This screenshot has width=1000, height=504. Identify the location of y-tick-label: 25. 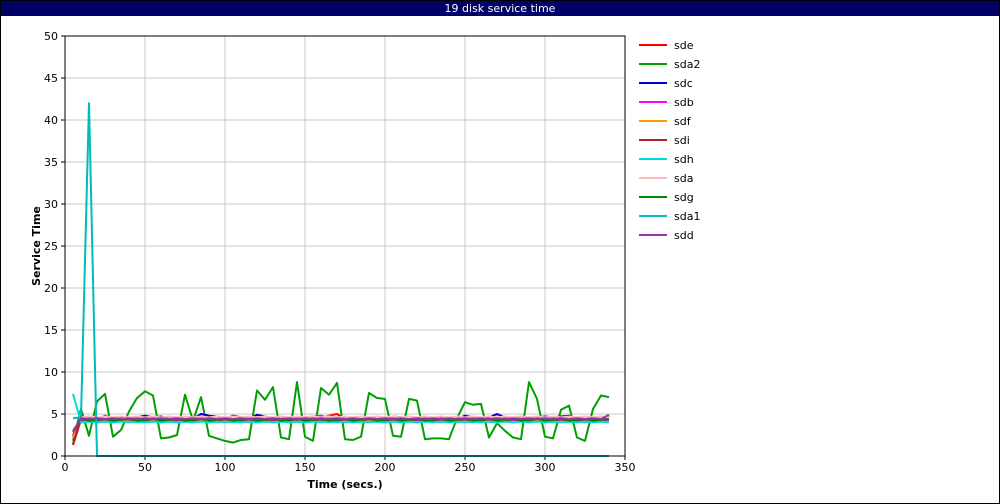
(51, 246).